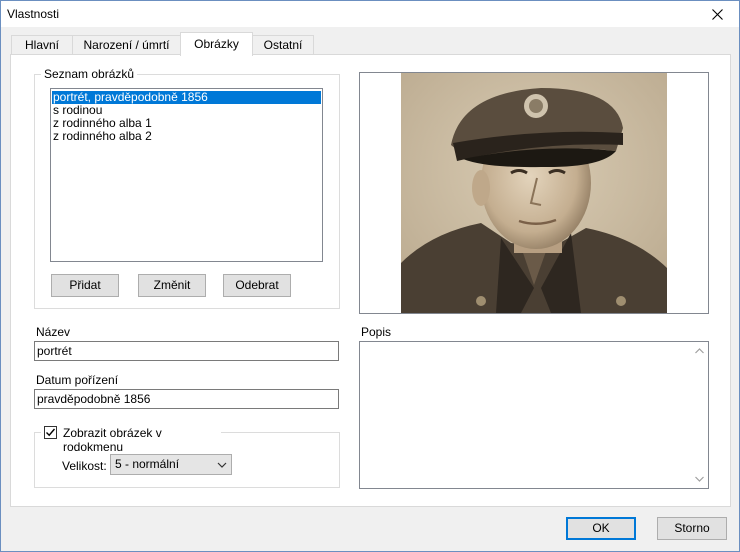 The width and height of the screenshot is (740, 552). Describe the element at coordinates (126, 45) in the screenshot. I see `tab-narozeni-umrti: Narození / úmrtí` at that location.